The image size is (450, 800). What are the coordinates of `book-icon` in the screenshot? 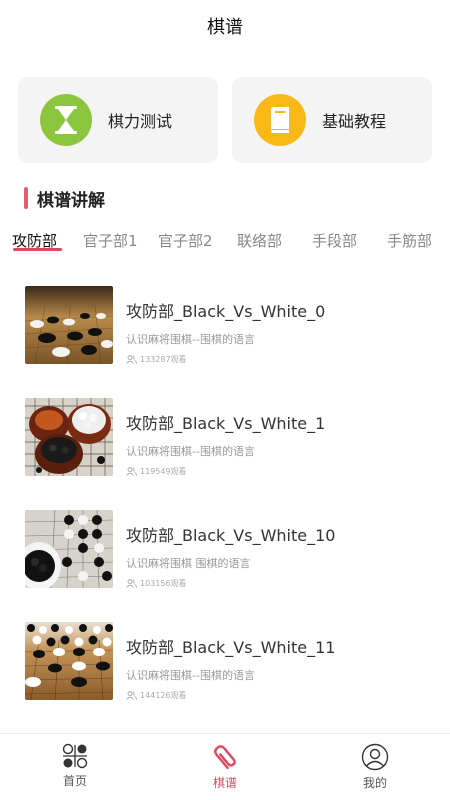 It's located at (280, 120).